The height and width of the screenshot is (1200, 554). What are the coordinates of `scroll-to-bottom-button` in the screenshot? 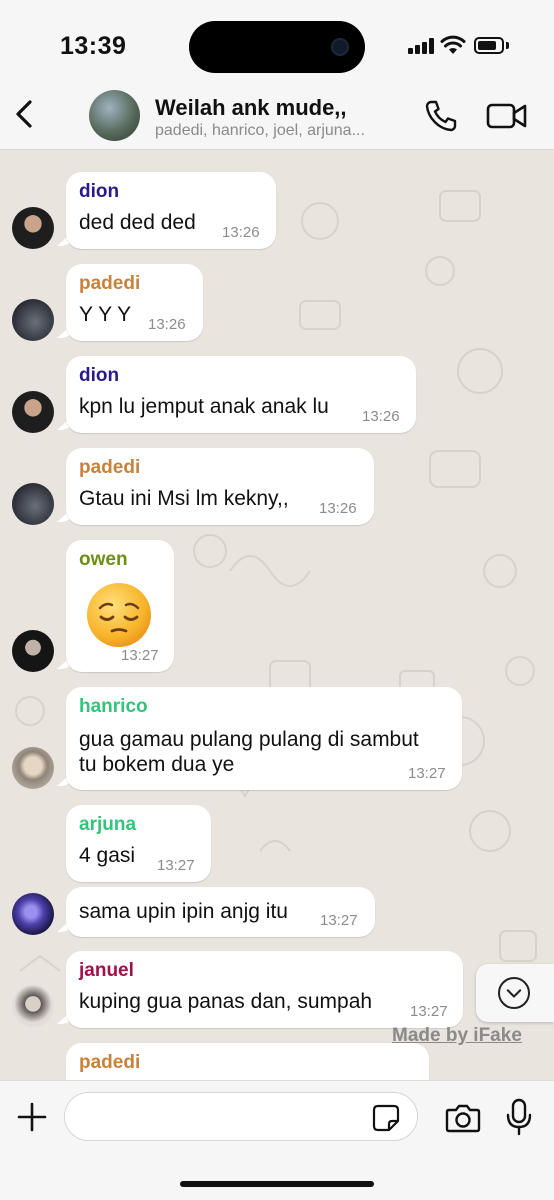 It's located at (515, 993).